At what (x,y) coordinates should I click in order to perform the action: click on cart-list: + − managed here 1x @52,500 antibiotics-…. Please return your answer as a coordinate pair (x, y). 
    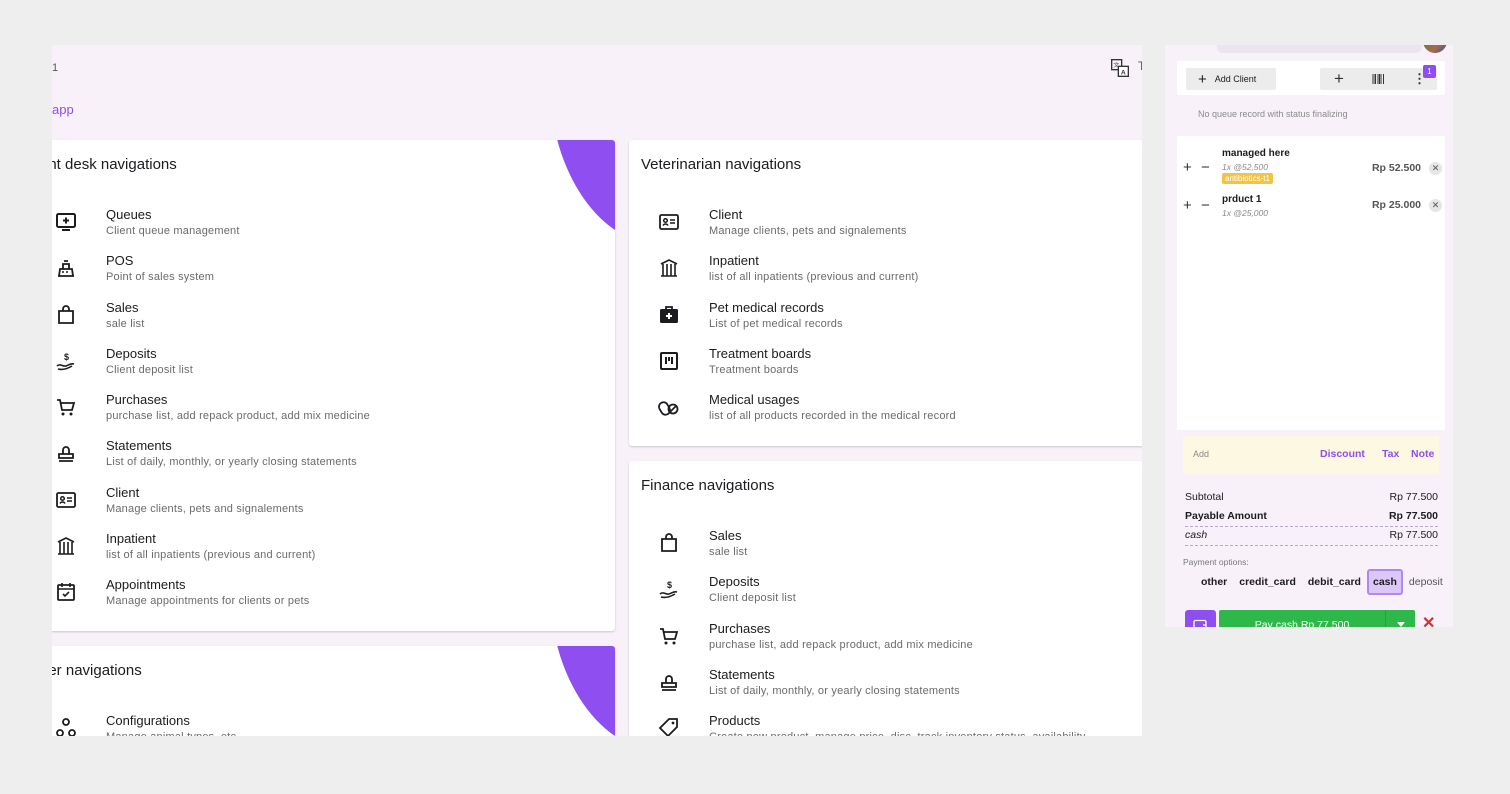
    Looking at the image, I should click on (1311, 283).